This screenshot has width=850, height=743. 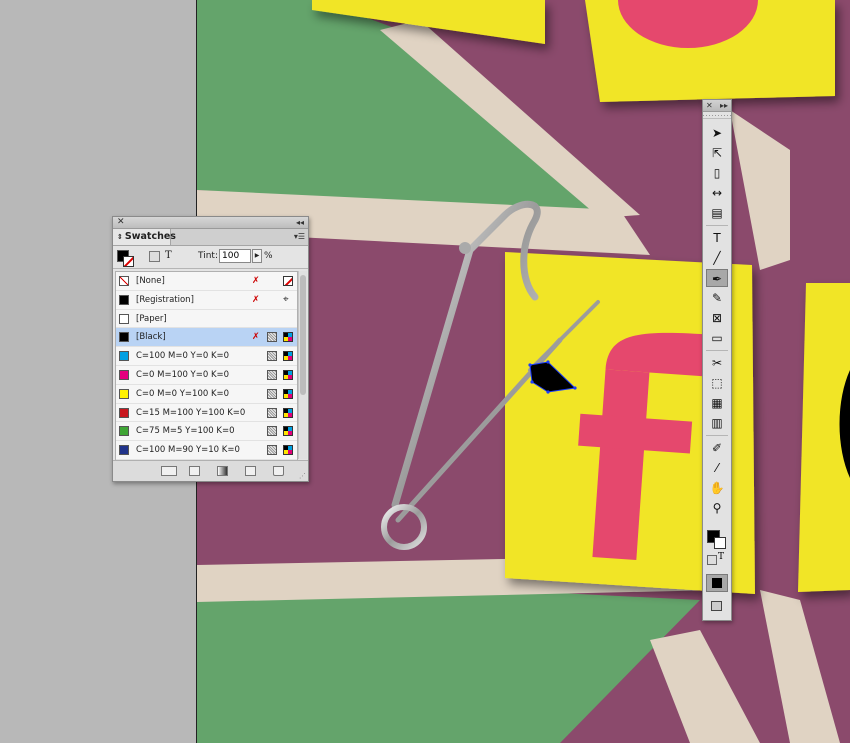 What do you see at coordinates (720, 543) in the screenshot?
I see `tools-stroke-square` at bounding box center [720, 543].